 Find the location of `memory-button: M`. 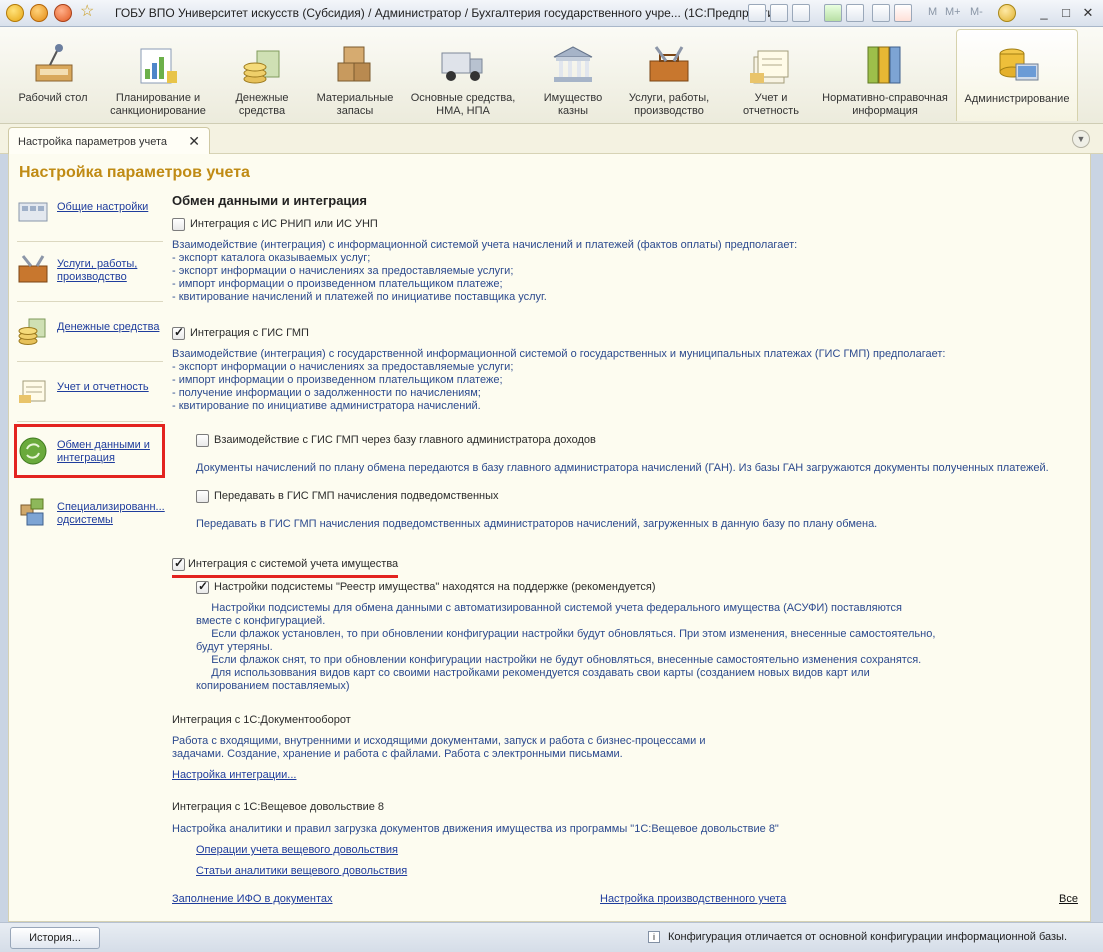

memory-button: M is located at coordinates (932, 12).